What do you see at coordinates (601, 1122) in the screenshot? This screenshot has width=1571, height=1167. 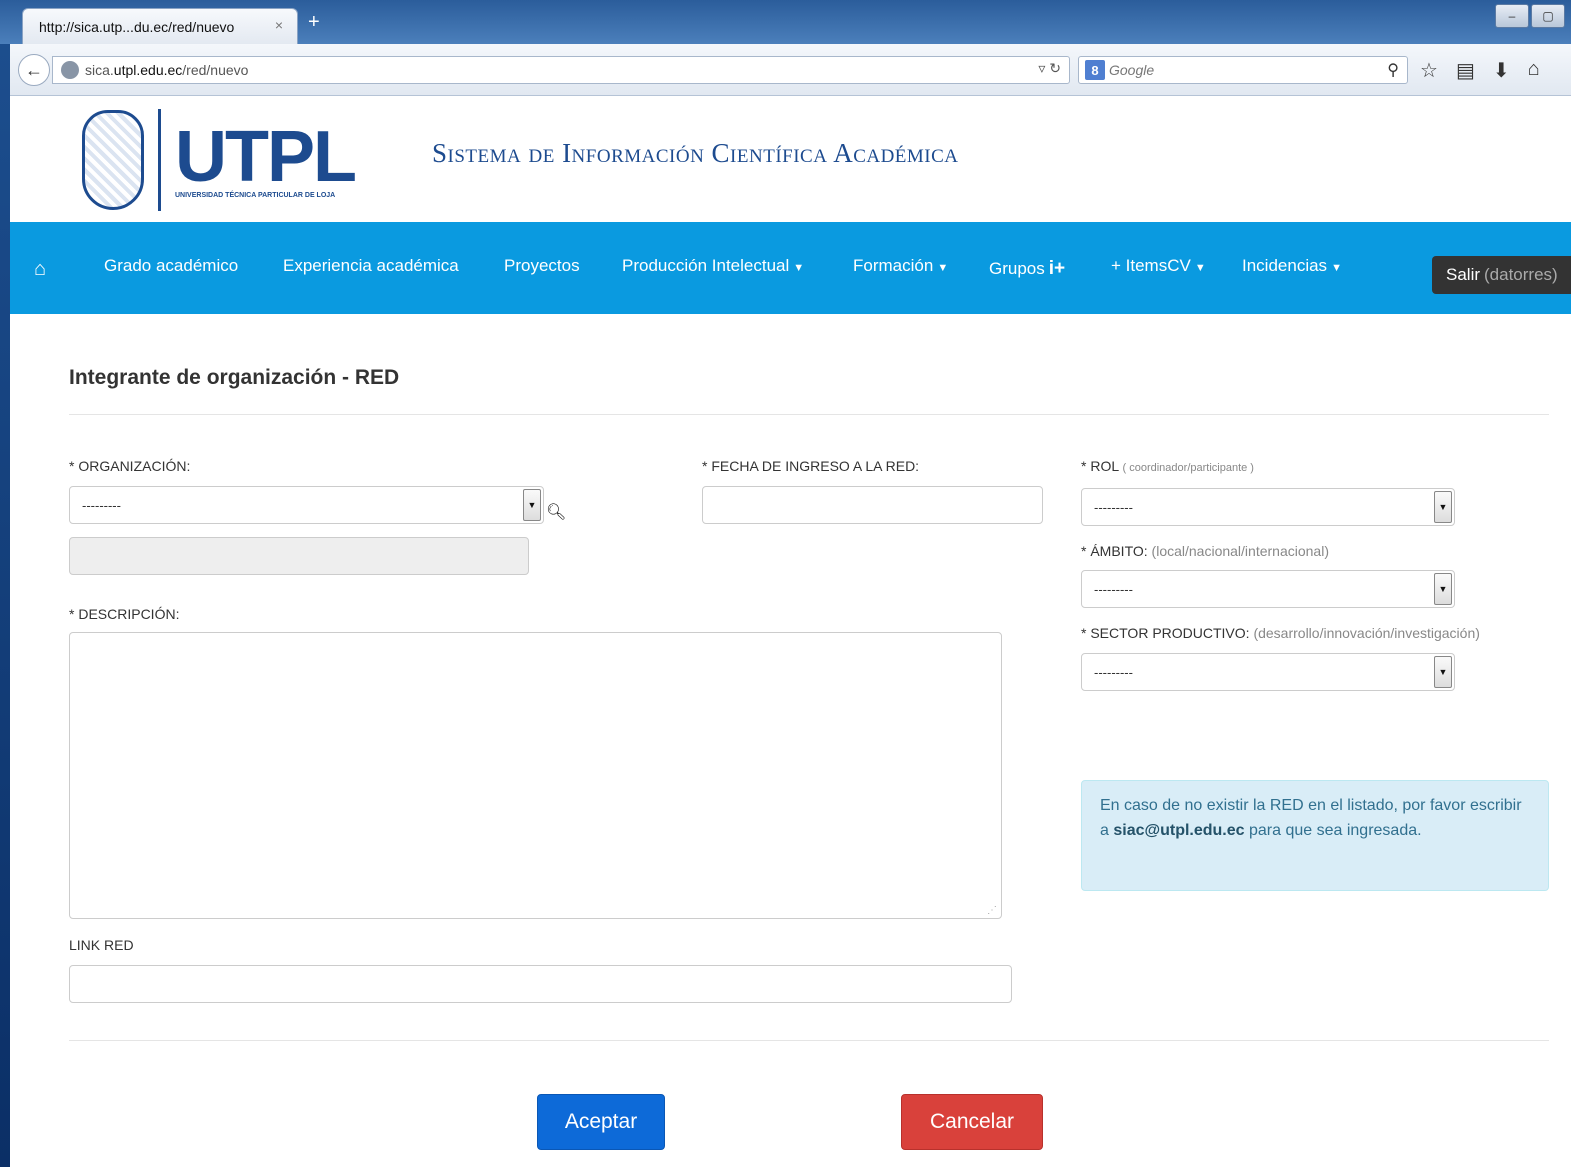 I see `accept-button: Aceptar` at bounding box center [601, 1122].